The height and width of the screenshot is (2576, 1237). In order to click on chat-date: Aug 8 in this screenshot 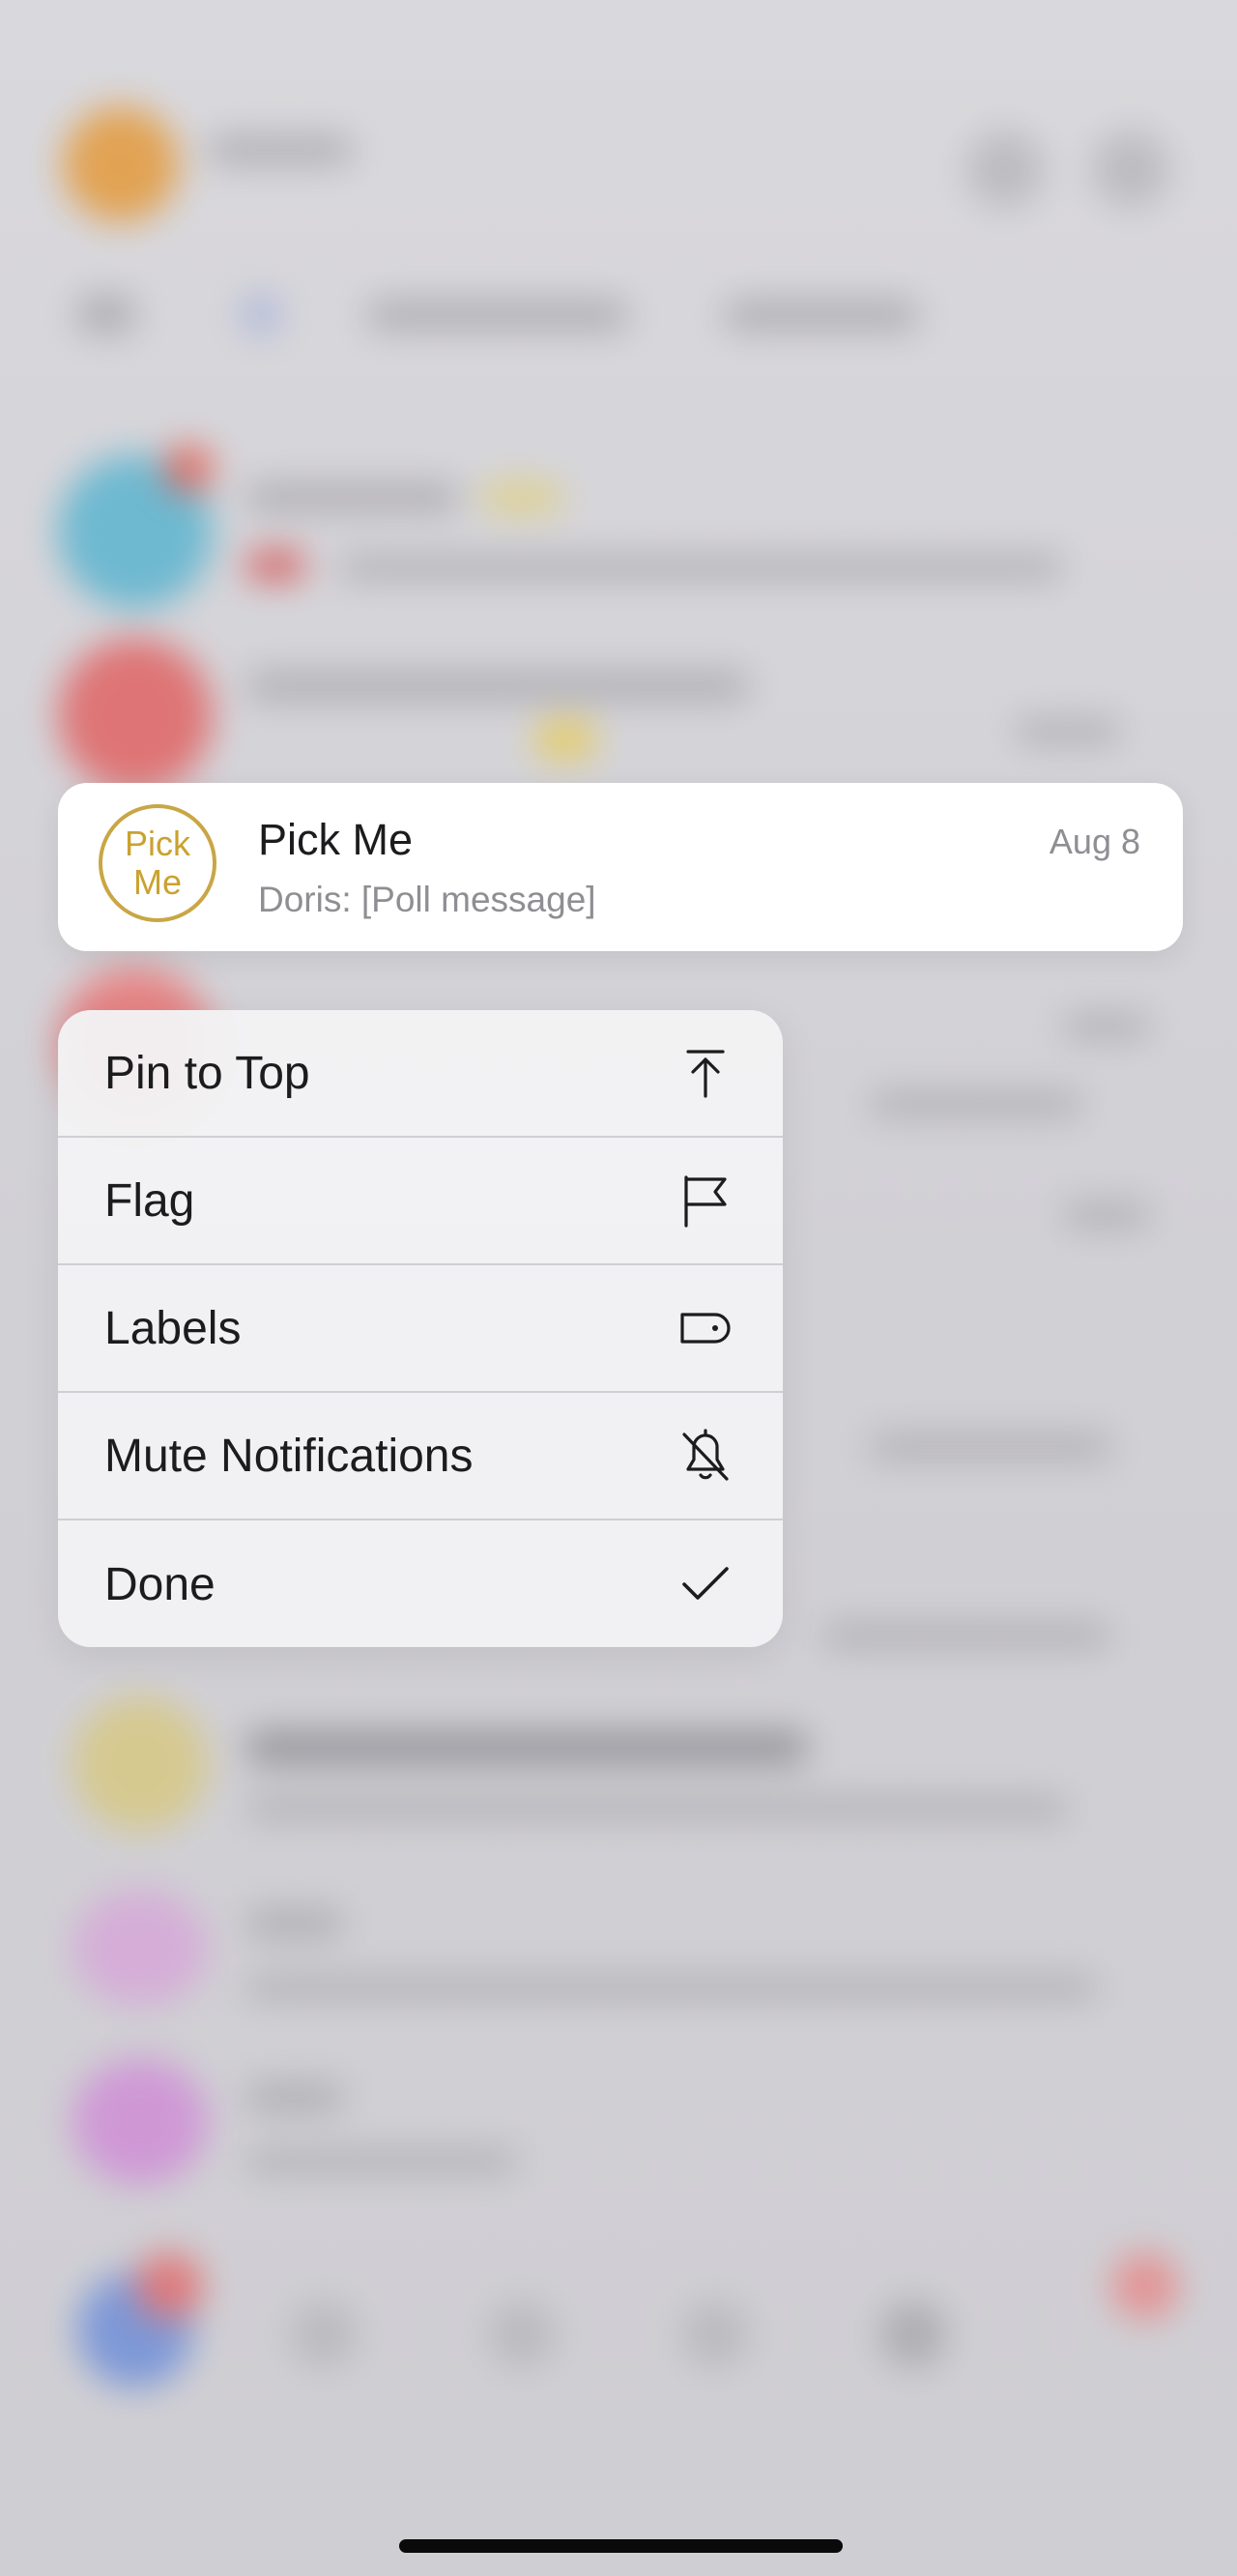, I will do `click(1095, 841)`.